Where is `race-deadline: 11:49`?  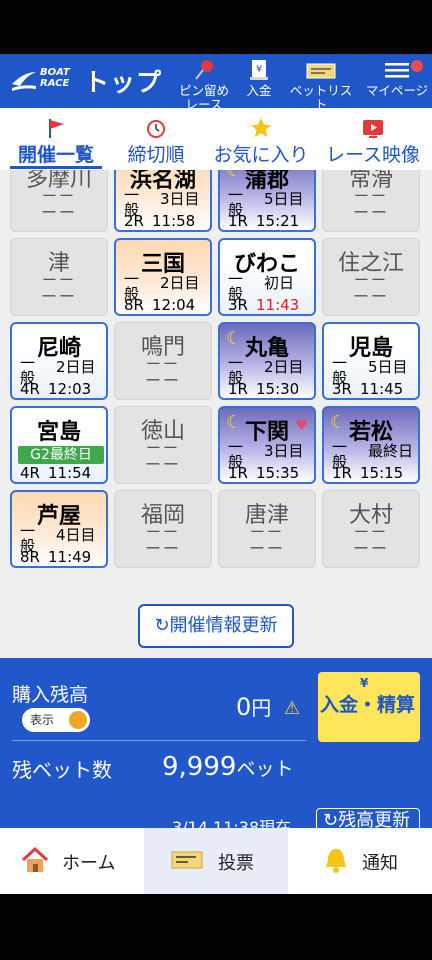
race-deadline: 11:49 is located at coordinates (70, 557).